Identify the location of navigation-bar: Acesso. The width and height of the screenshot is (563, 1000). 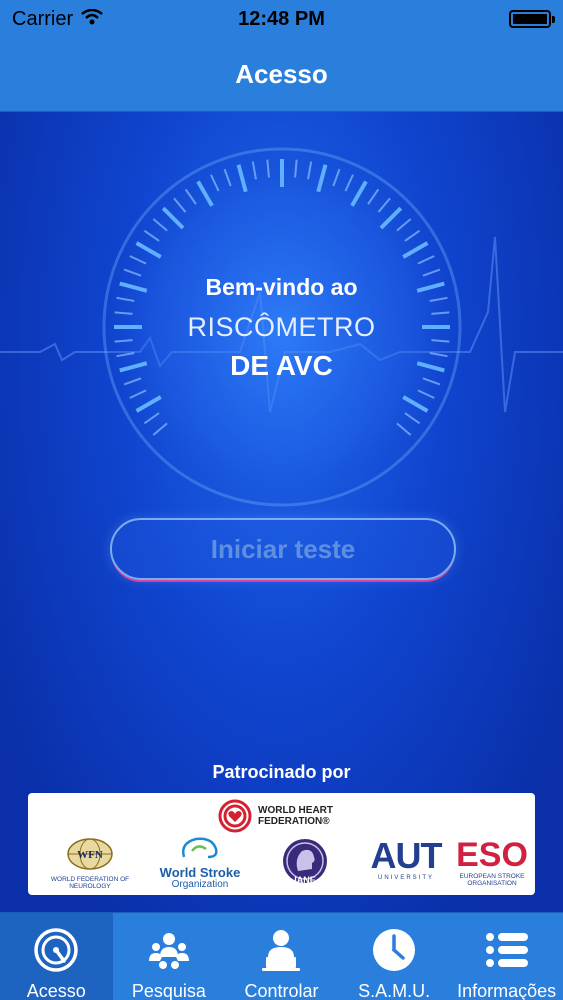
(281, 75).